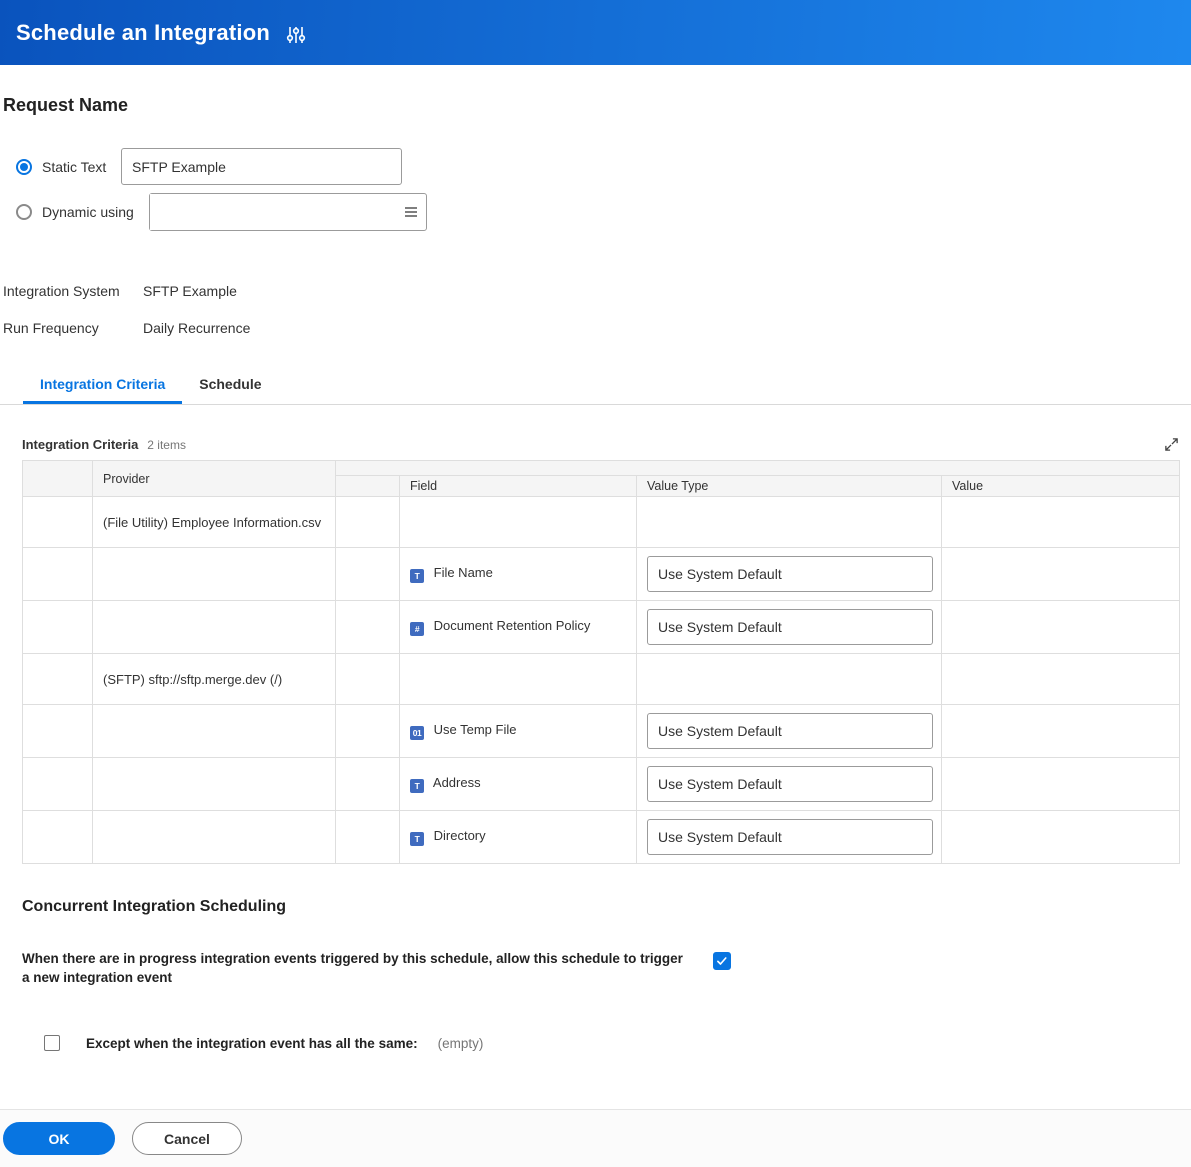 The width and height of the screenshot is (1191, 1167). What do you see at coordinates (143, 32) in the screenshot?
I see `page-title: Schedule an Integration` at bounding box center [143, 32].